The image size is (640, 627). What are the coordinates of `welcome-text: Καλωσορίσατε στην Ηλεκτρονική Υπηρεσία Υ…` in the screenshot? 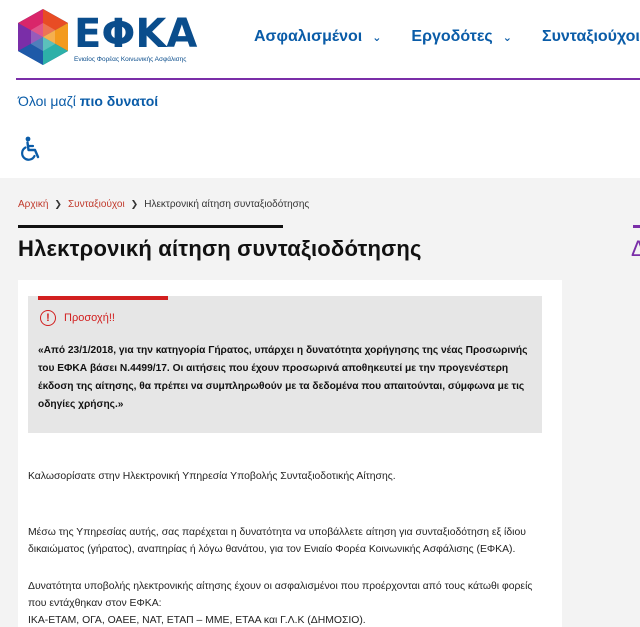 It's located at (212, 476).